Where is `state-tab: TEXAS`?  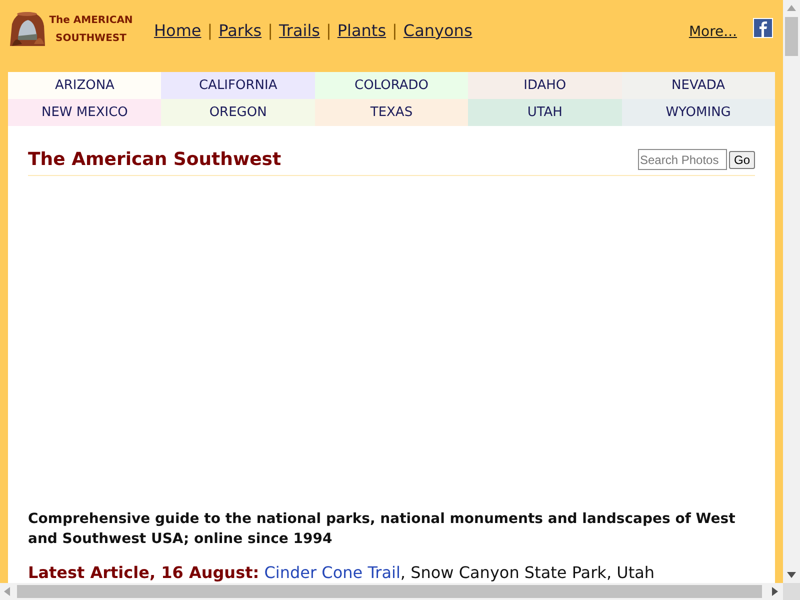
state-tab: TEXAS is located at coordinates (391, 112).